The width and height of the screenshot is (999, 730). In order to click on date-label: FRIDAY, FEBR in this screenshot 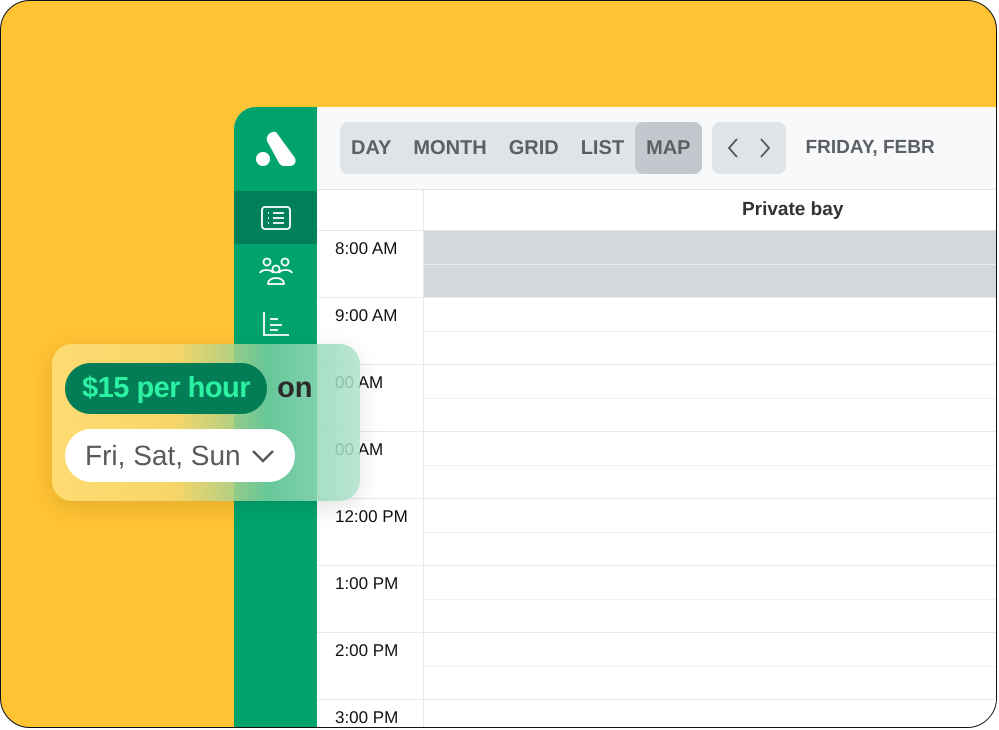, I will do `click(870, 148)`.